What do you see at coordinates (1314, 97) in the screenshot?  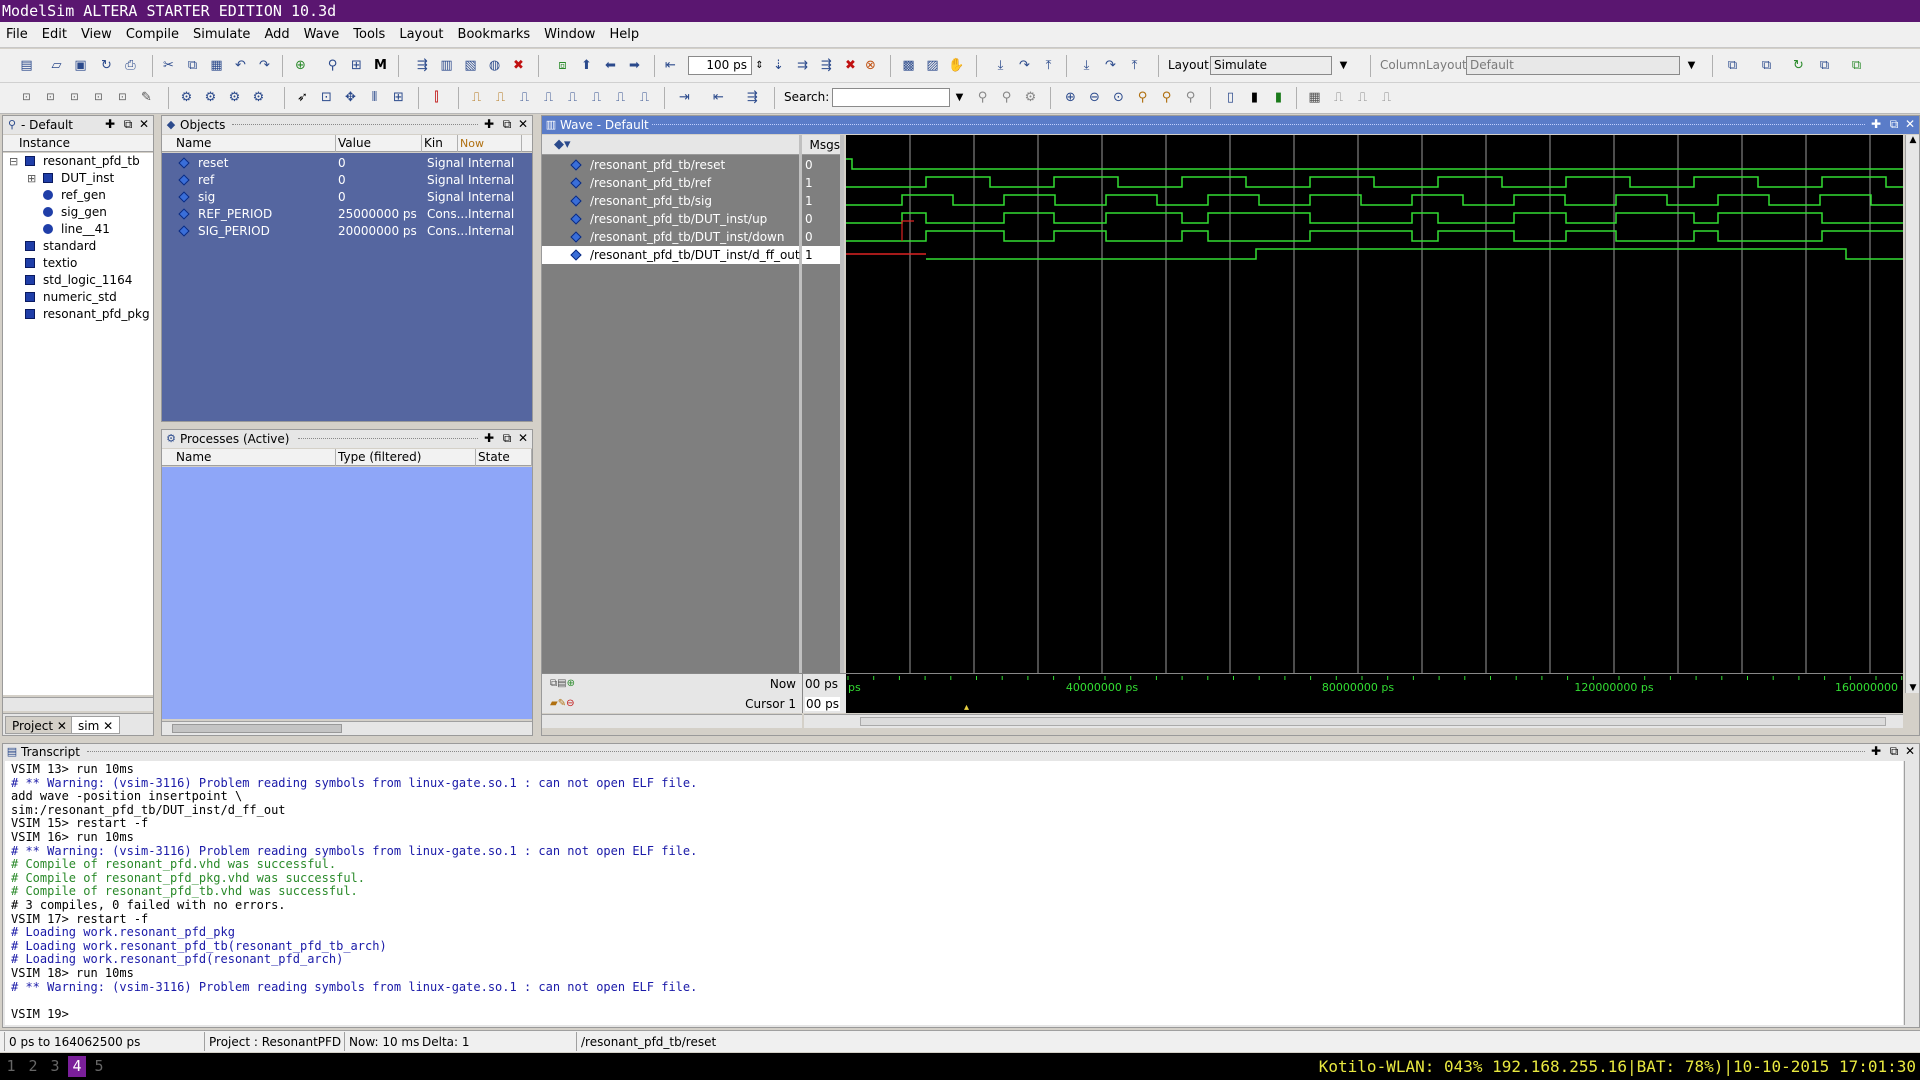 I see `grid-icon: ▦` at bounding box center [1314, 97].